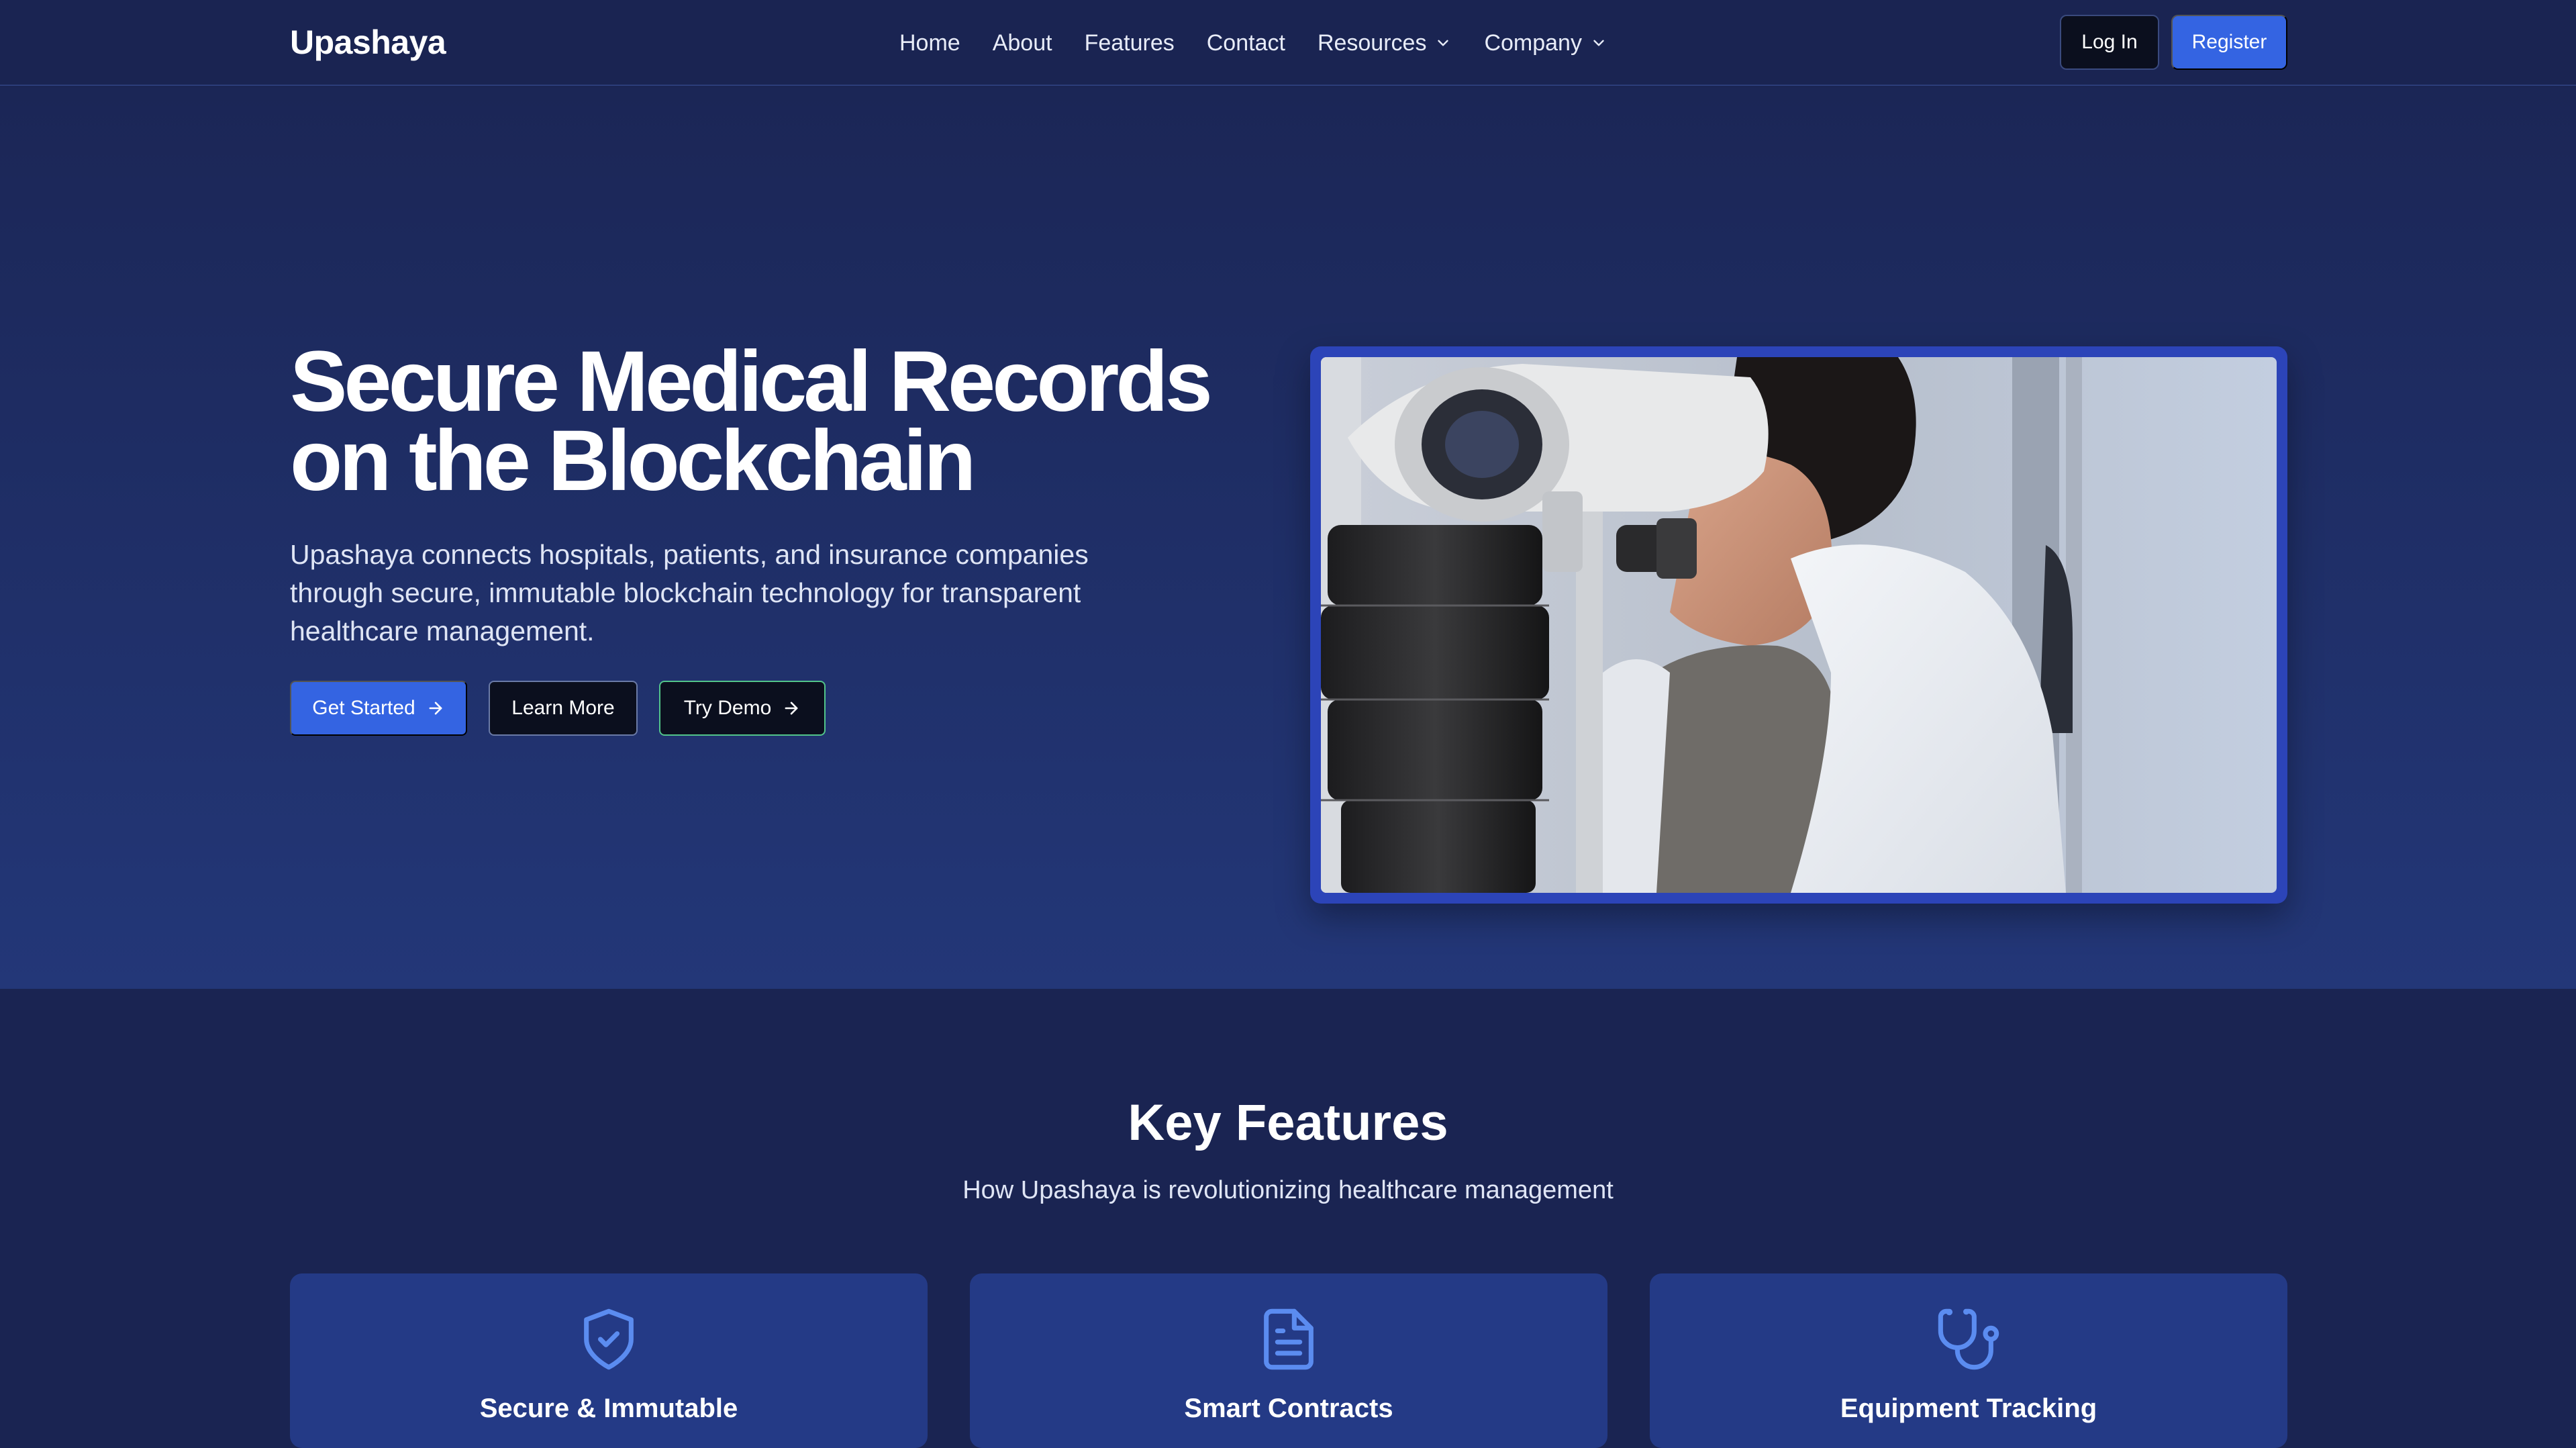  I want to click on learn-more-button: Learn More, so click(563, 708).